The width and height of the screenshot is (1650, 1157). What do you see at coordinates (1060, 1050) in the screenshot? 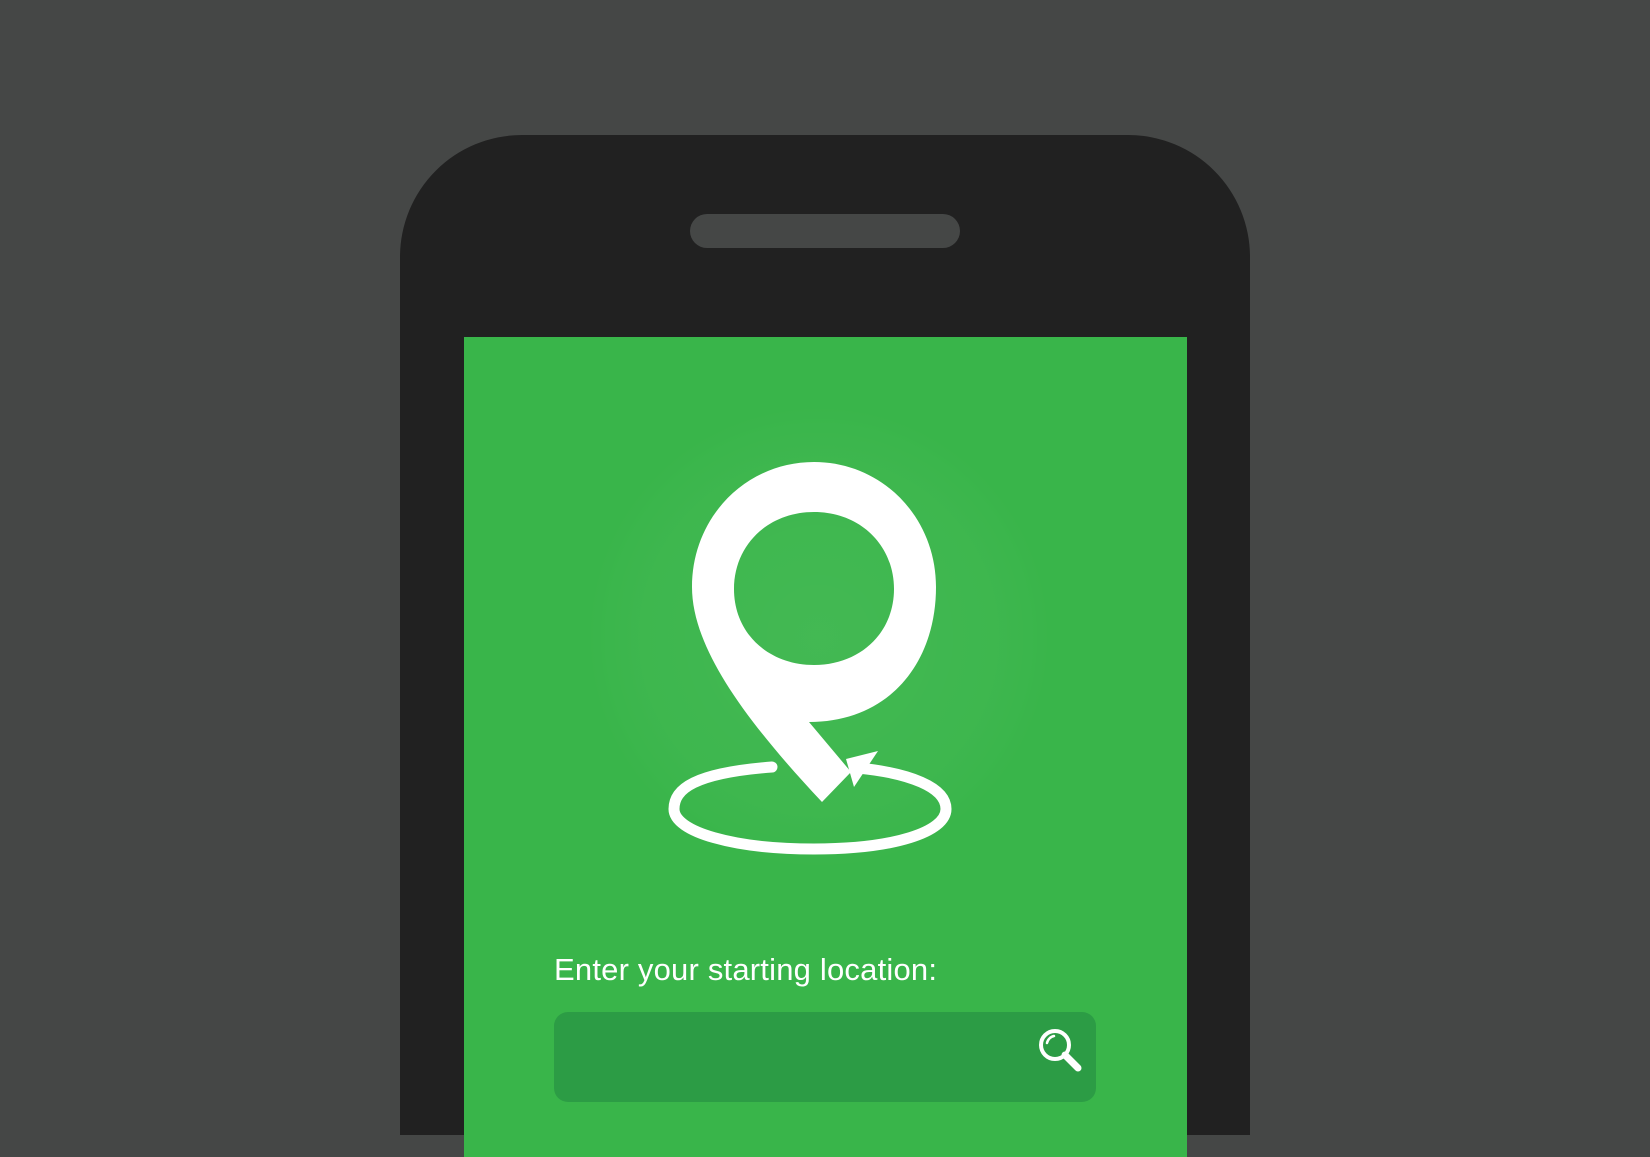
I see `search-icon` at bounding box center [1060, 1050].